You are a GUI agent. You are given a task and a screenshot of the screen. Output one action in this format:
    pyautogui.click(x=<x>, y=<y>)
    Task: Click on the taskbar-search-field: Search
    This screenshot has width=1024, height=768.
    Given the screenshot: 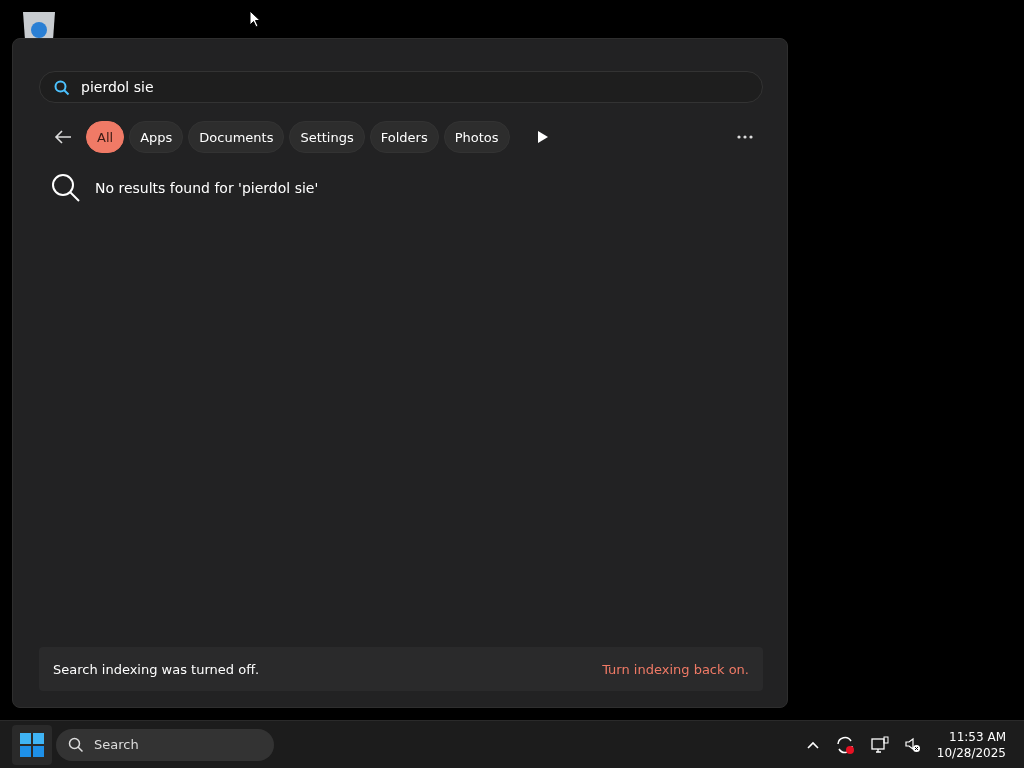 What is the action you would take?
    pyautogui.click(x=165, y=744)
    